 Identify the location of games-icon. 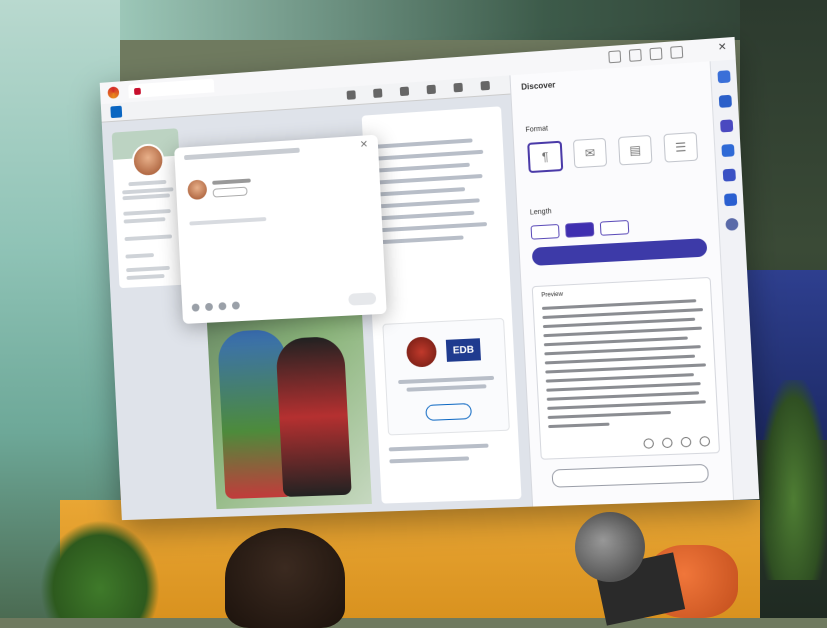
(729, 175).